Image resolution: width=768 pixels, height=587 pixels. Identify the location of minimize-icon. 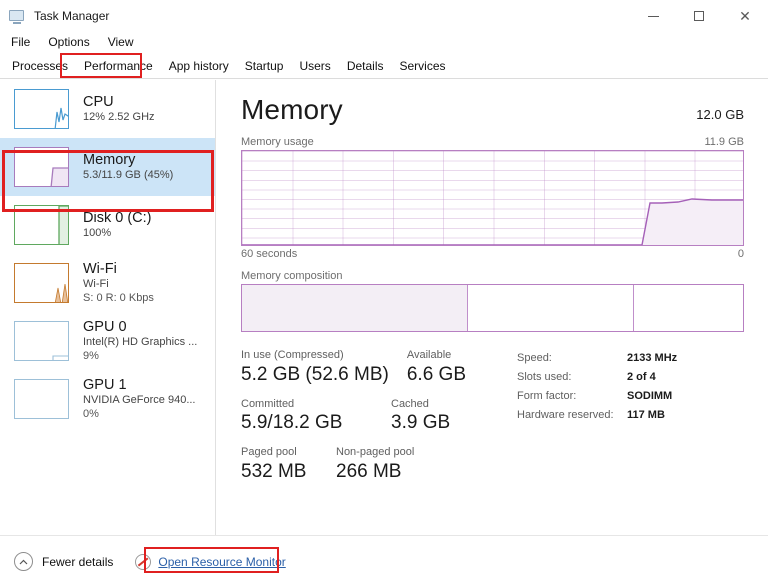
(653, 16).